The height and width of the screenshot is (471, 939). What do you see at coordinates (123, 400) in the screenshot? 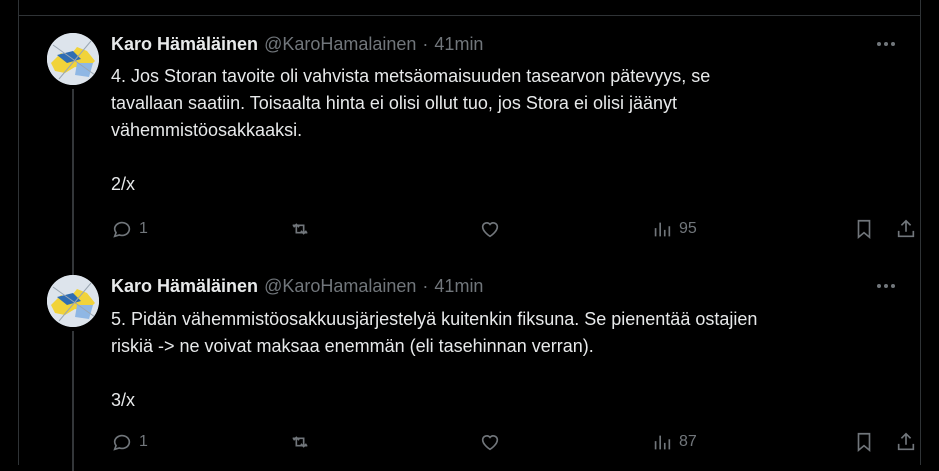
I see `thread-counter: 3/x` at bounding box center [123, 400].